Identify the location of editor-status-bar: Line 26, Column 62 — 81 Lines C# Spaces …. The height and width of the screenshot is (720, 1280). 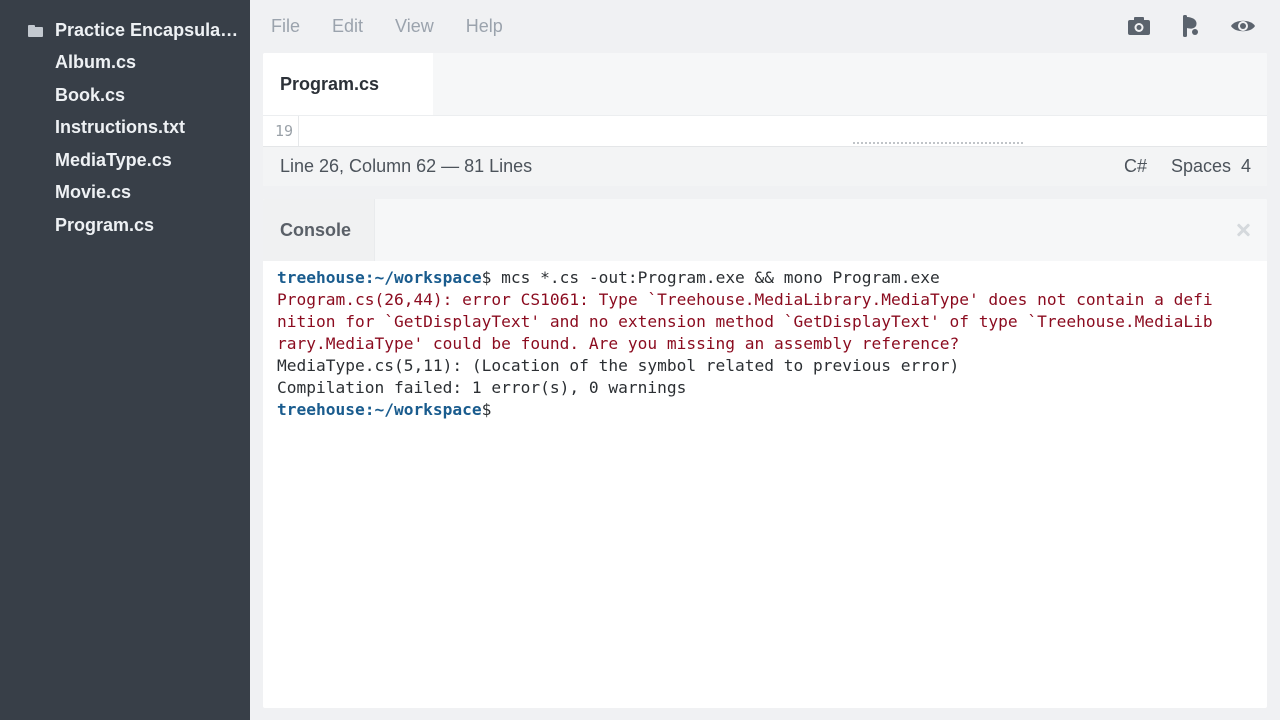
(765, 166).